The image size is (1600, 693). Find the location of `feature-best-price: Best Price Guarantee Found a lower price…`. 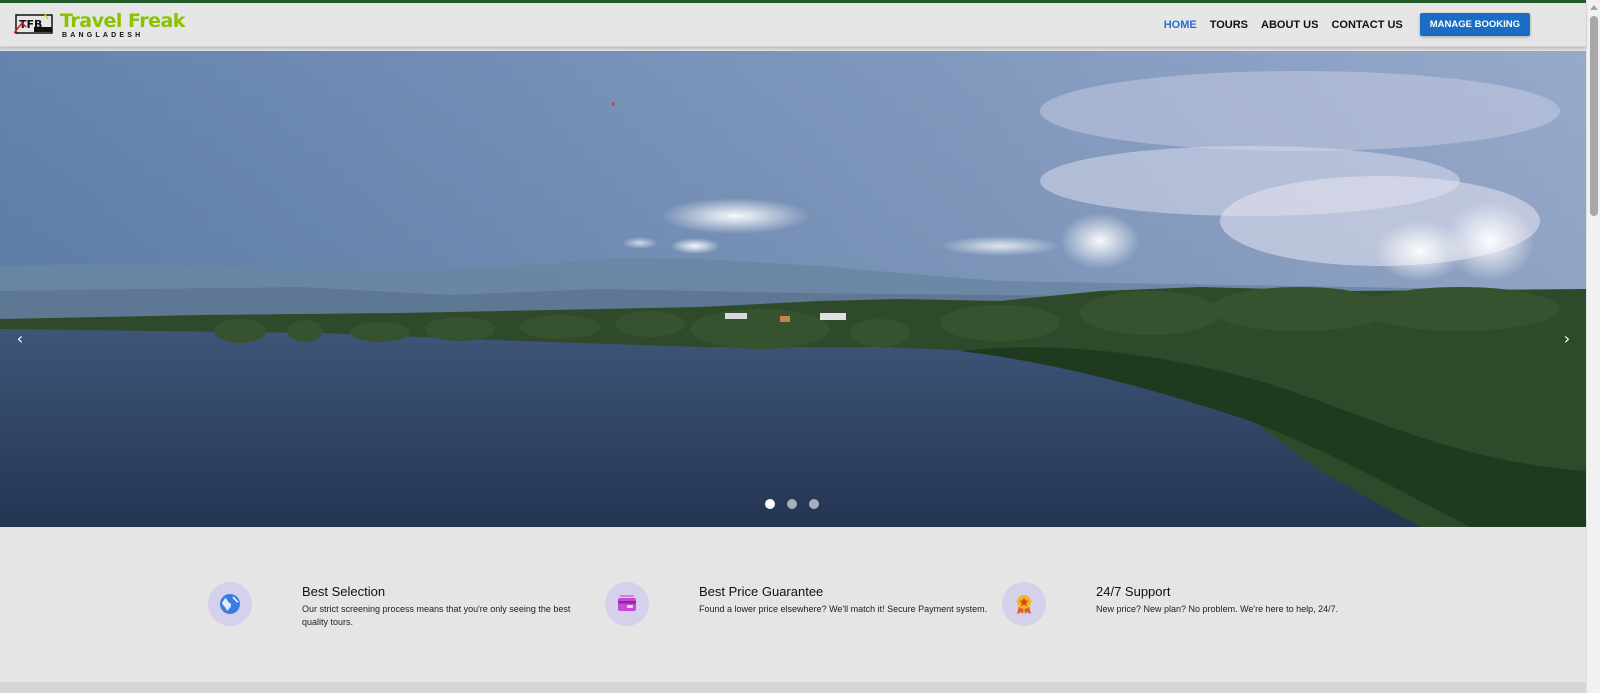

feature-best-price: Best Price Guarantee Found a lower price… is located at coordinates (796, 607).